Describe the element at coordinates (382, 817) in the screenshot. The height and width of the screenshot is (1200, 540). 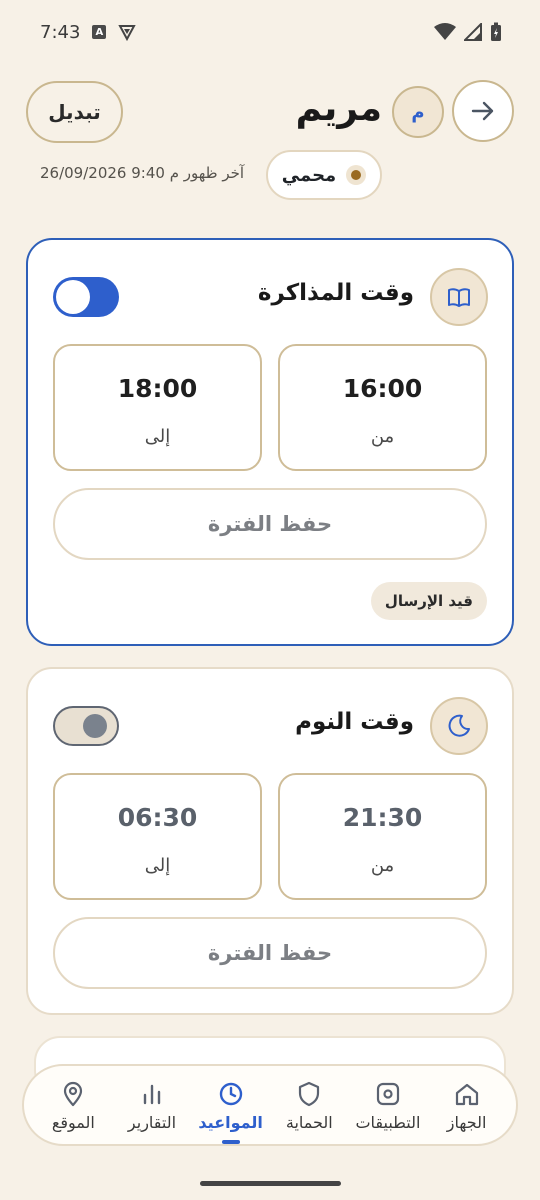
I see `from-time-value: 21:30` at that location.